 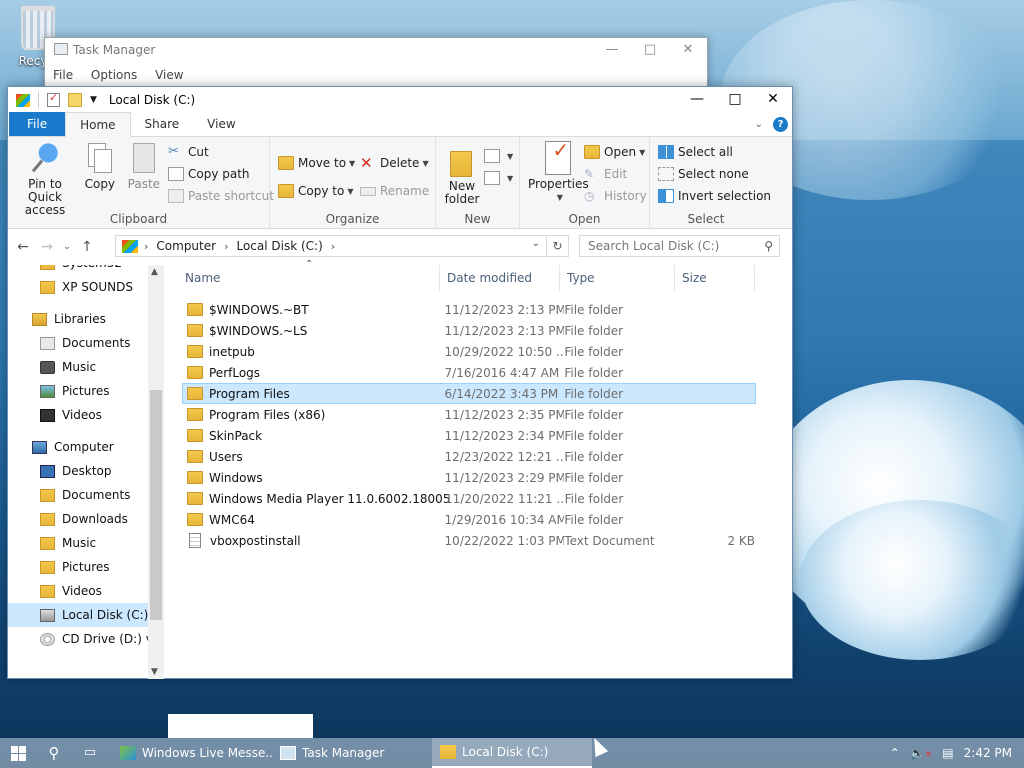 What do you see at coordinates (376, 51) in the screenshot?
I see `task-manager-titlebar: Task Manager — □ ✕` at bounding box center [376, 51].